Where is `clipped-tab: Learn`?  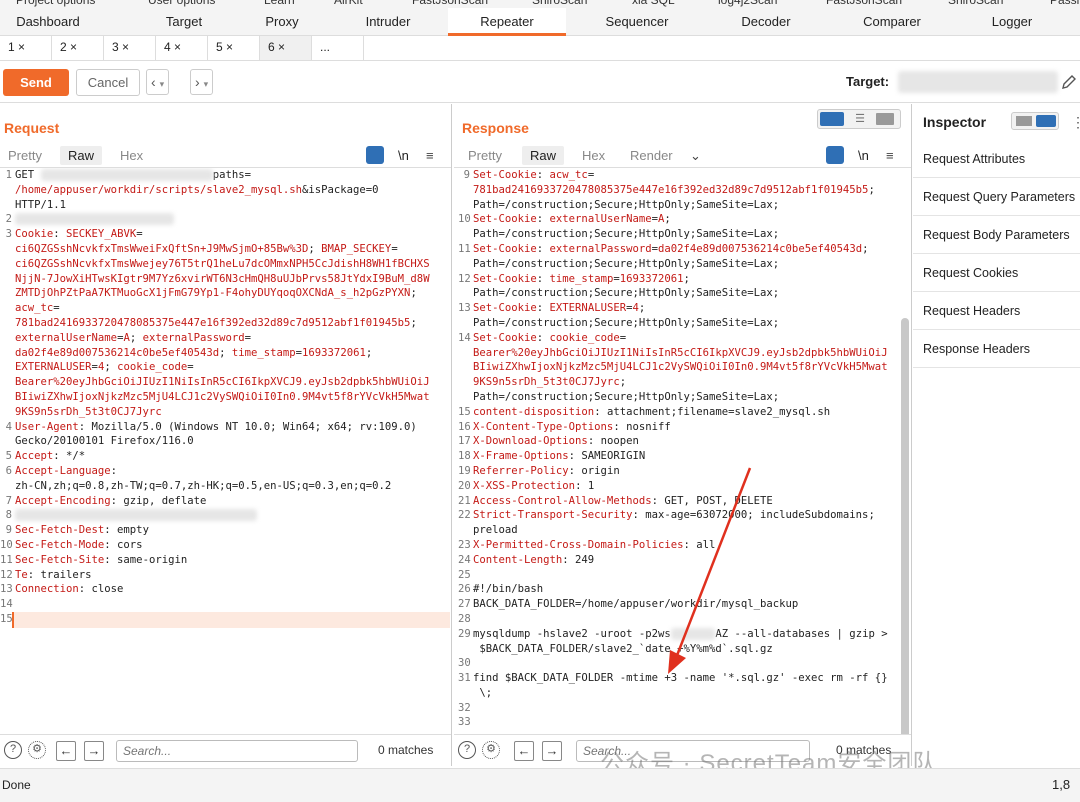 clipped-tab: Learn is located at coordinates (279, 3).